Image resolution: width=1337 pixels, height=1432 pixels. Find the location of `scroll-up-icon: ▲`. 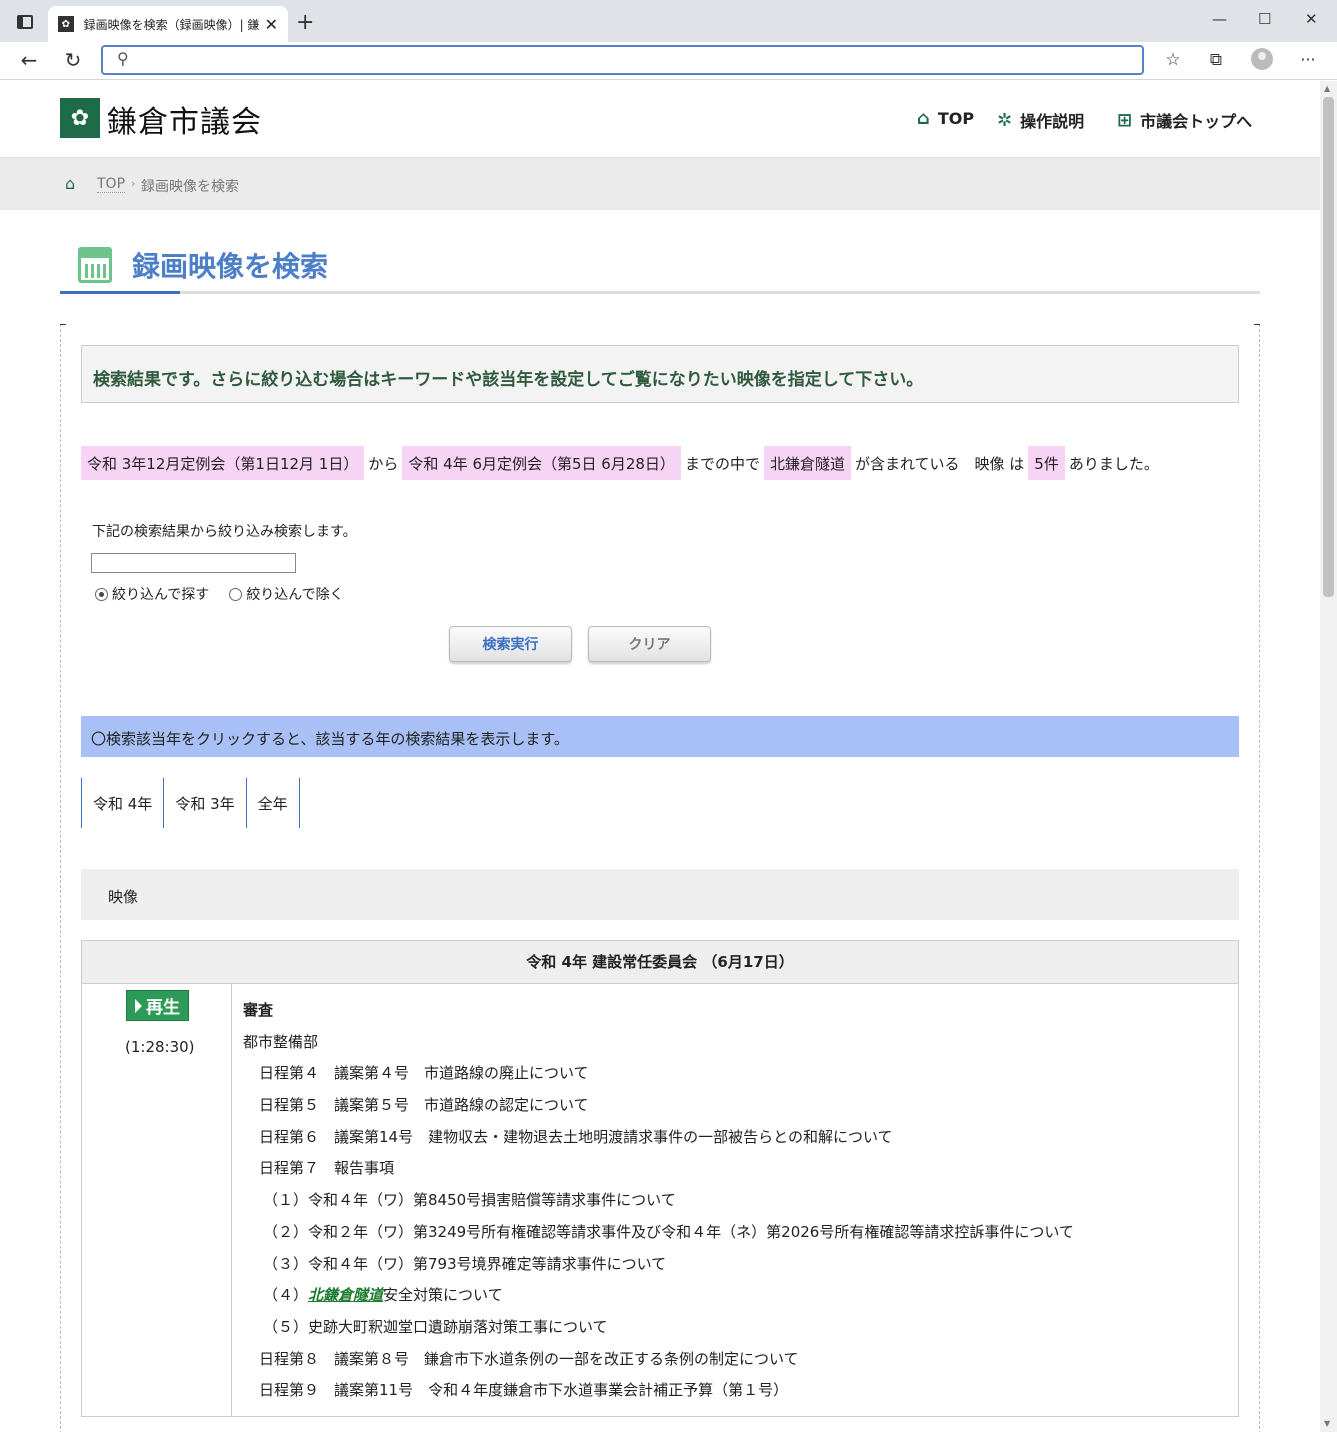

scroll-up-icon: ▲ is located at coordinates (1327, 88).